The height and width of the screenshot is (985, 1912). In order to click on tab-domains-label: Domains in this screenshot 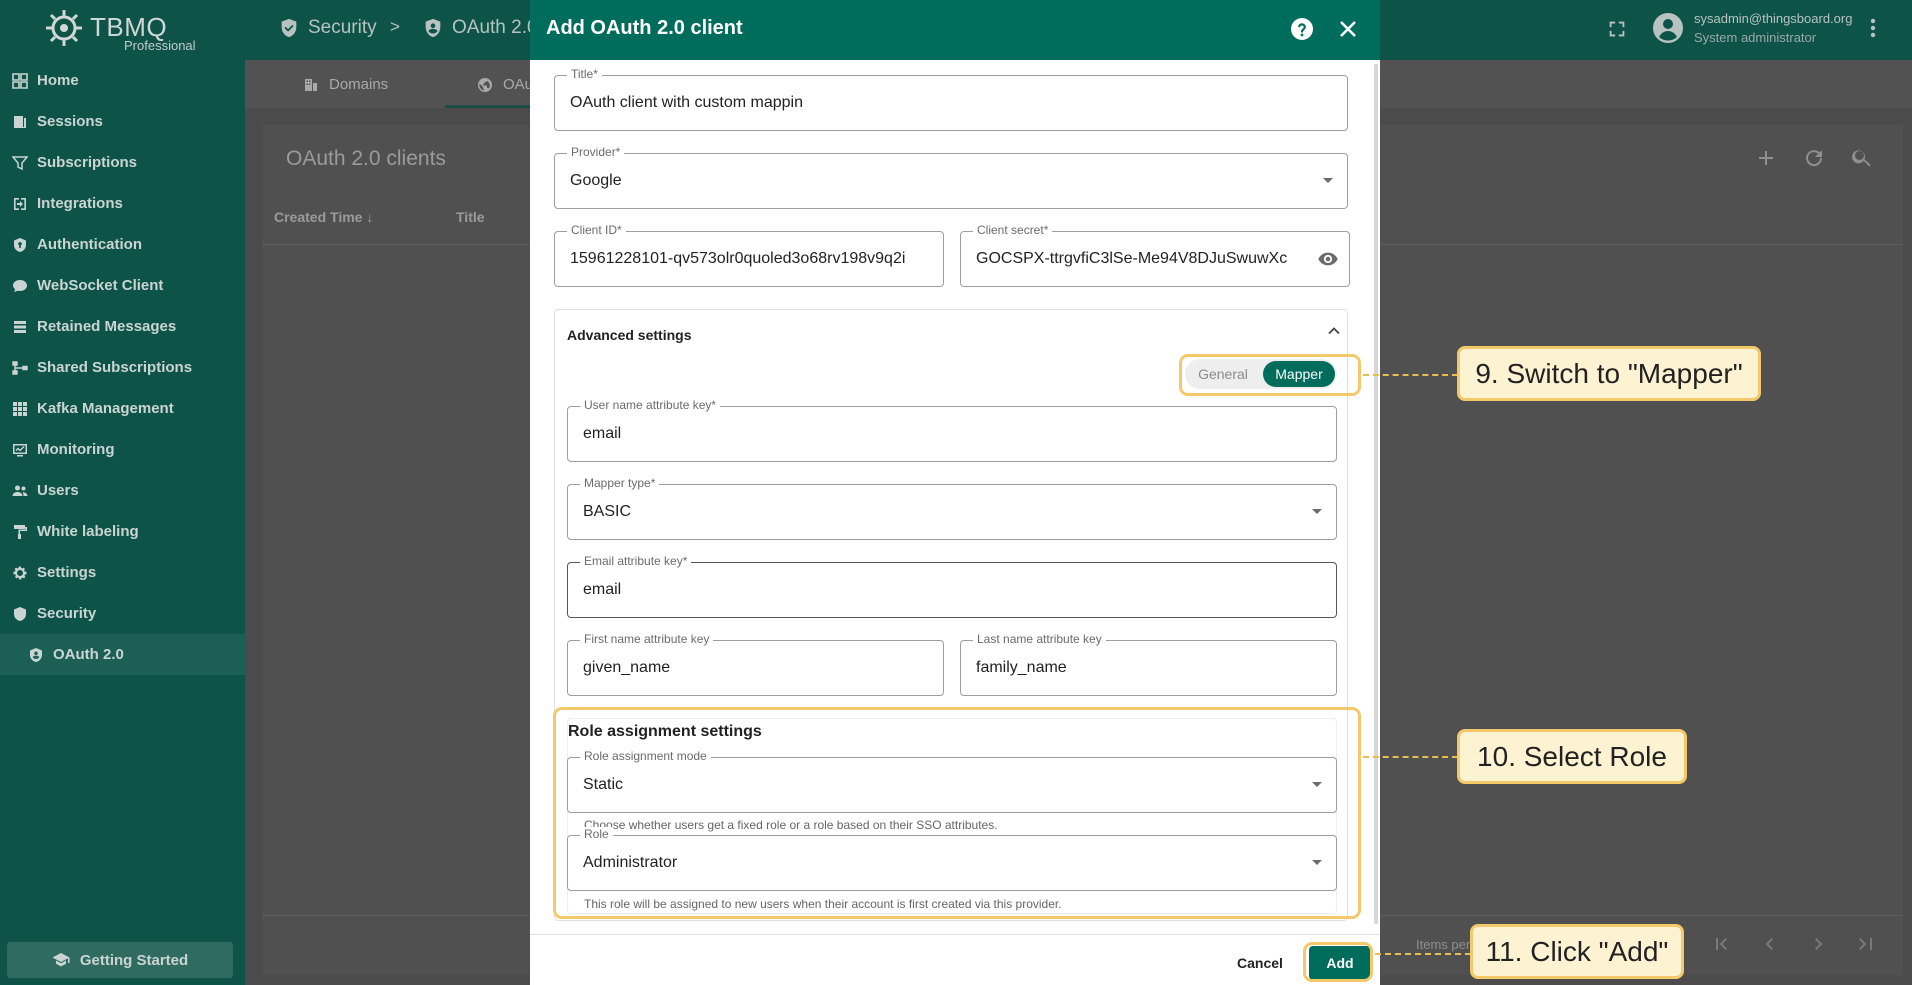, I will do `click(359, 84)`.